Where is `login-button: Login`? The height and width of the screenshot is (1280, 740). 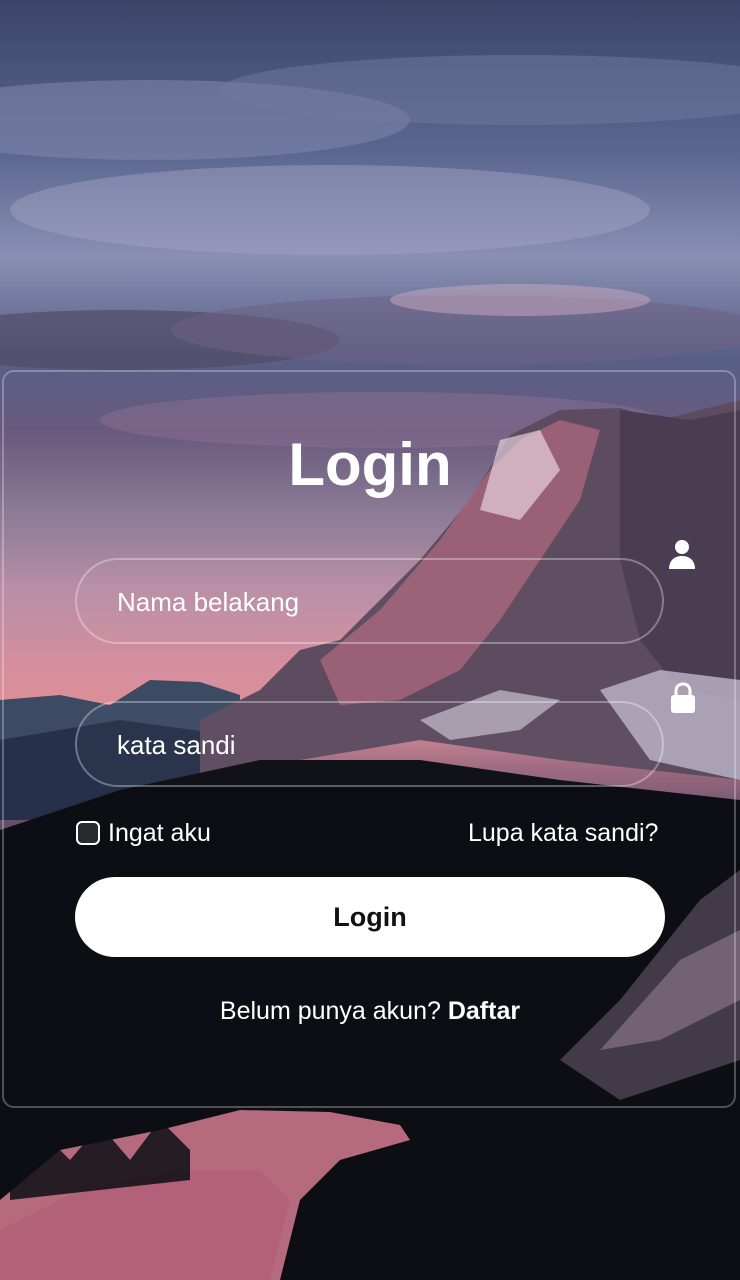 login-button: Login is located at coordinates (370, 917).